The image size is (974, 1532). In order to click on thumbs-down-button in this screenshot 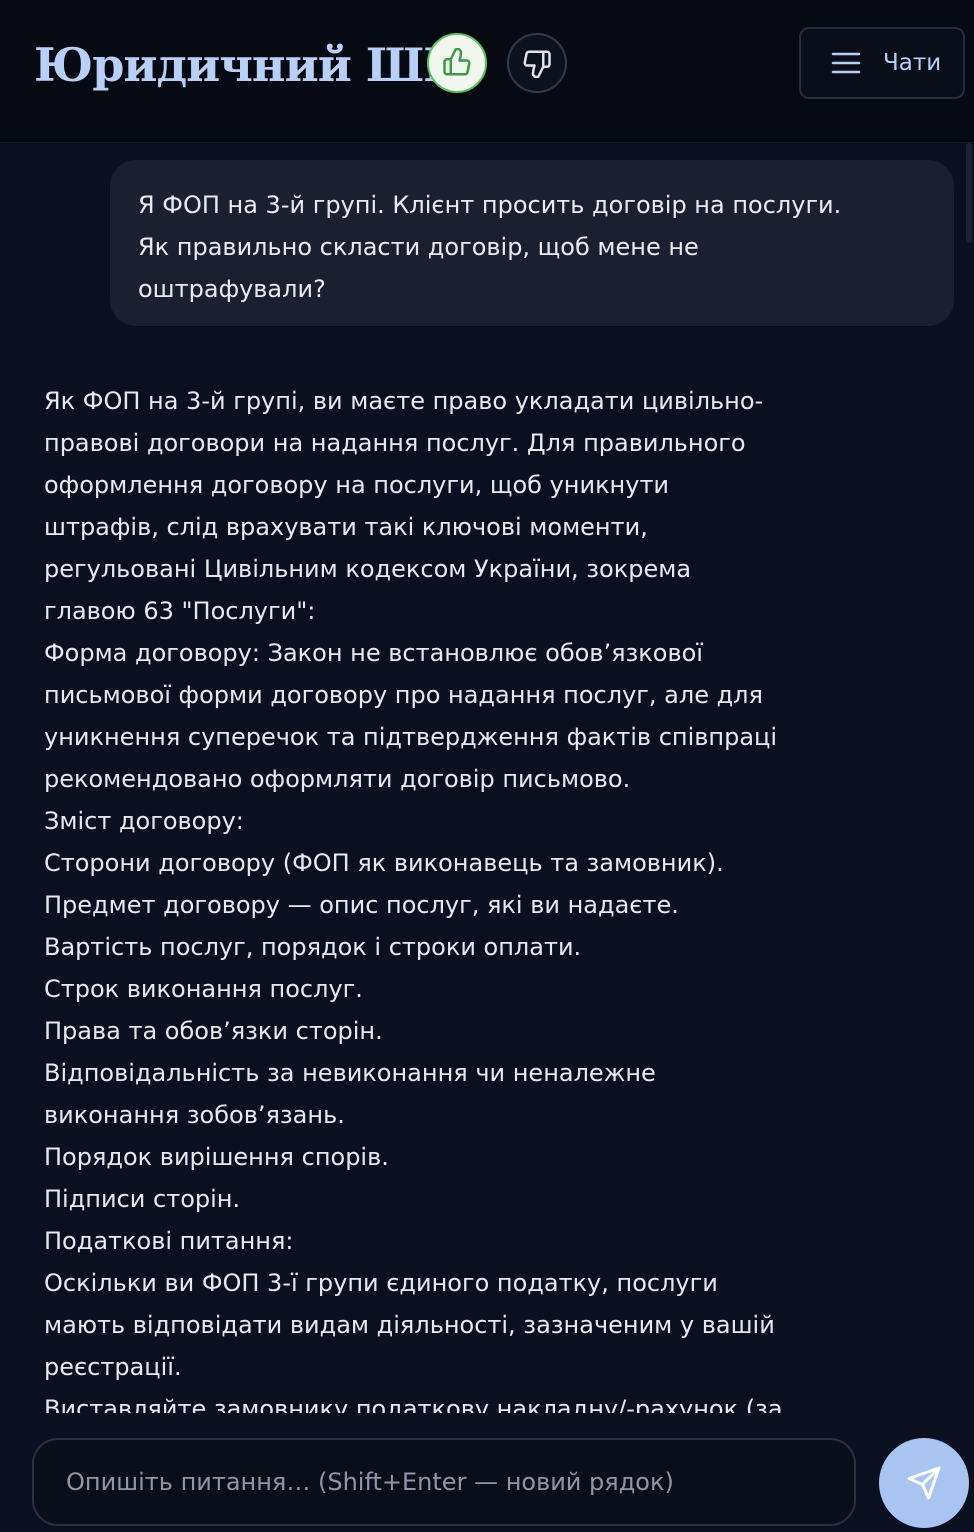, I will do `click(537, 63)`.